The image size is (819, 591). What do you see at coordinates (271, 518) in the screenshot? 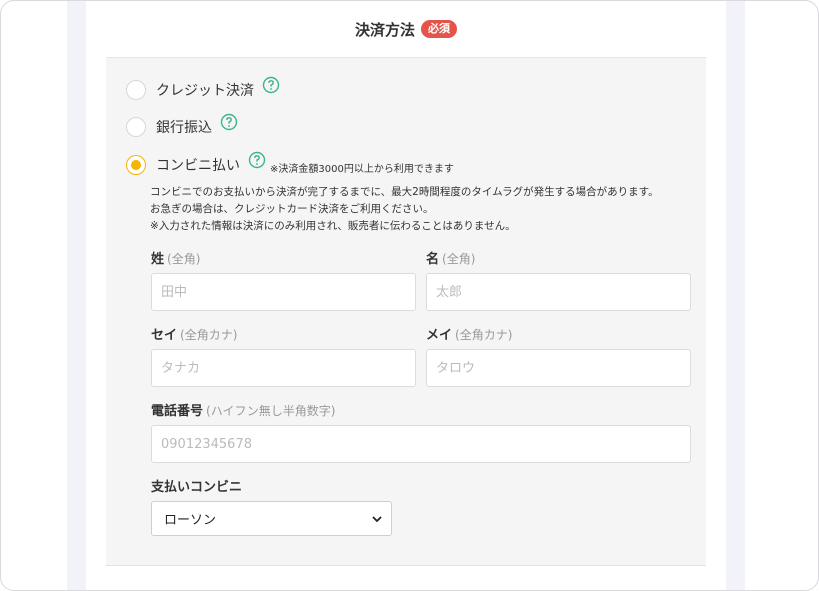
I see `store-select: ローソン` at bounding box center [271, 518].